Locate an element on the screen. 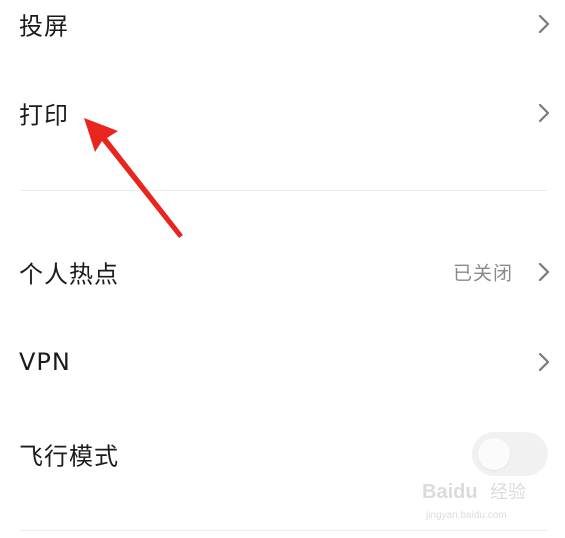 The width and height of the screenshot is (565, 538). print-label: 打印 is located at coordinates (44, 115).